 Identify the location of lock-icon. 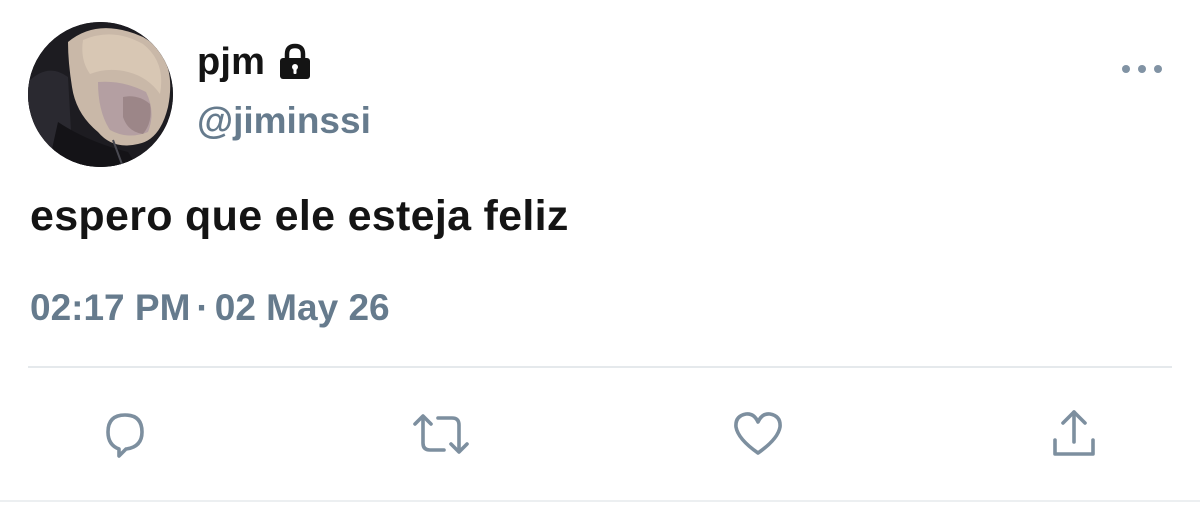
(295, 62).